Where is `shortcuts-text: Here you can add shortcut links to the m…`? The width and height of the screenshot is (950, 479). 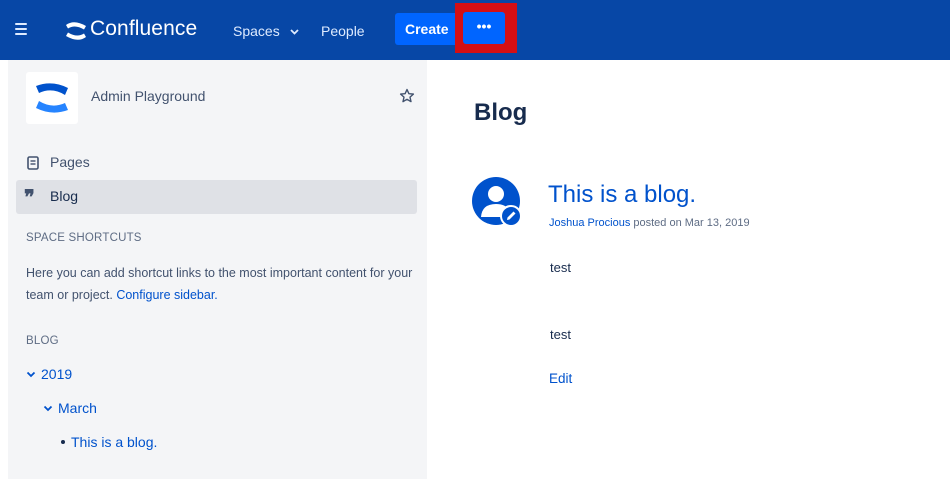 shortcuts-text: Here you can add shortcut links to the m… is located at coordinates (219, 284).